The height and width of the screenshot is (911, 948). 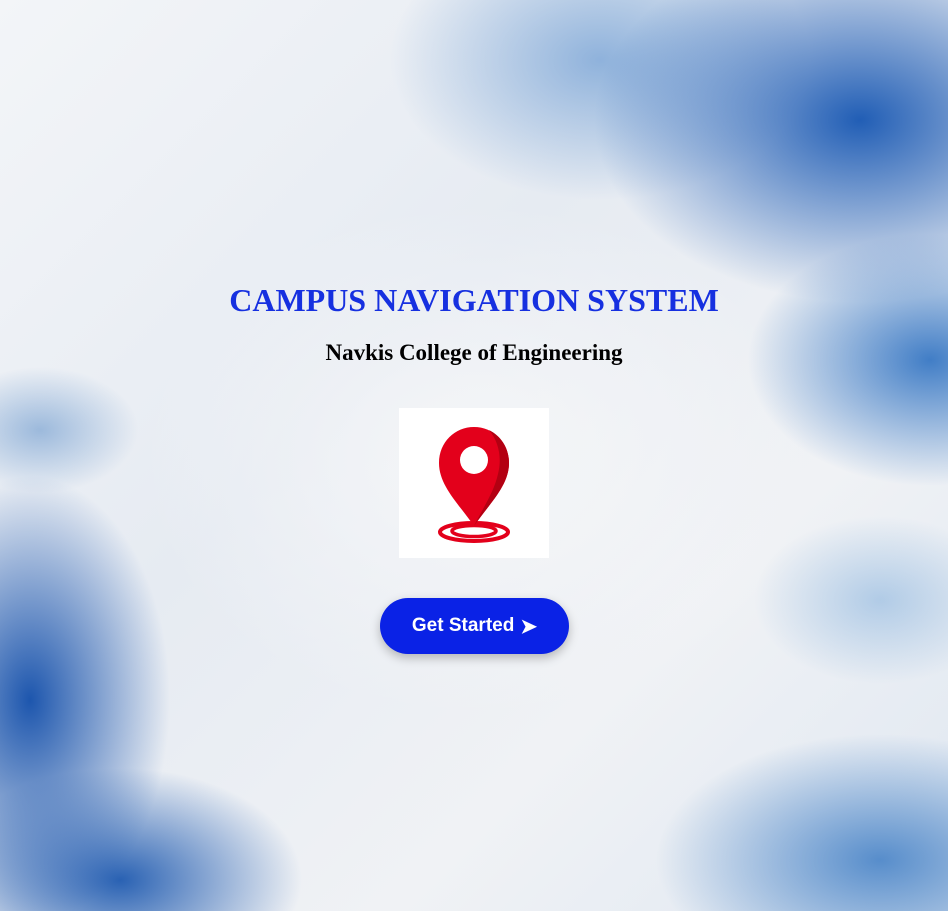 What do you see at coordinates (463, 625) in the screenshot?
I see `get-started-label: Get Started` at bounding box center [463, 625].